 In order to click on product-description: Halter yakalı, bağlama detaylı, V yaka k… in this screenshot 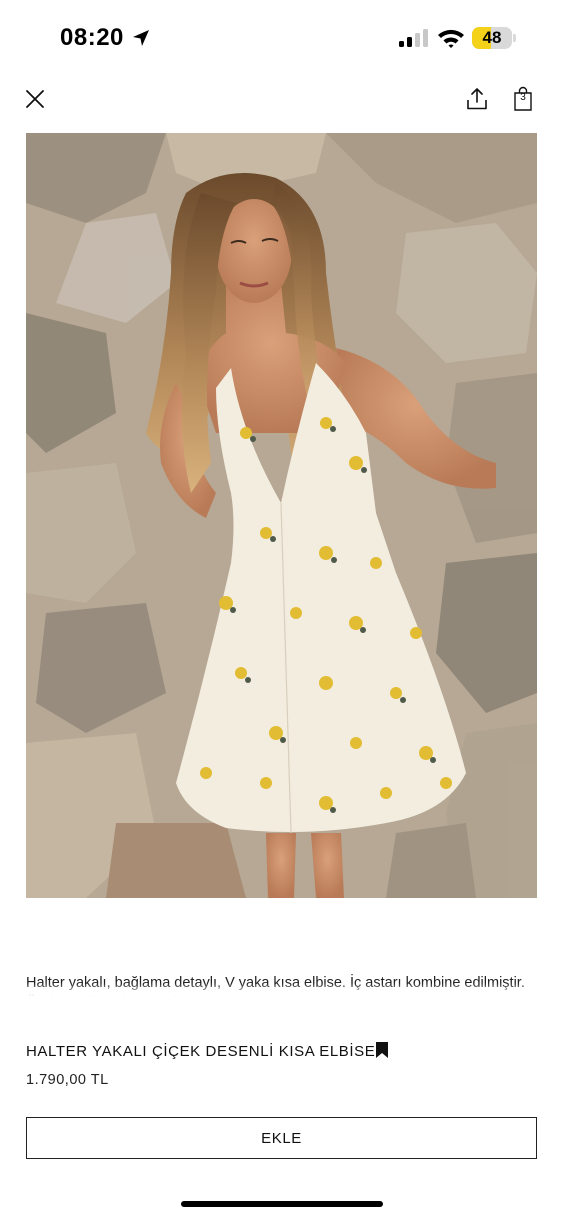, I will do `click(281, 988)`.